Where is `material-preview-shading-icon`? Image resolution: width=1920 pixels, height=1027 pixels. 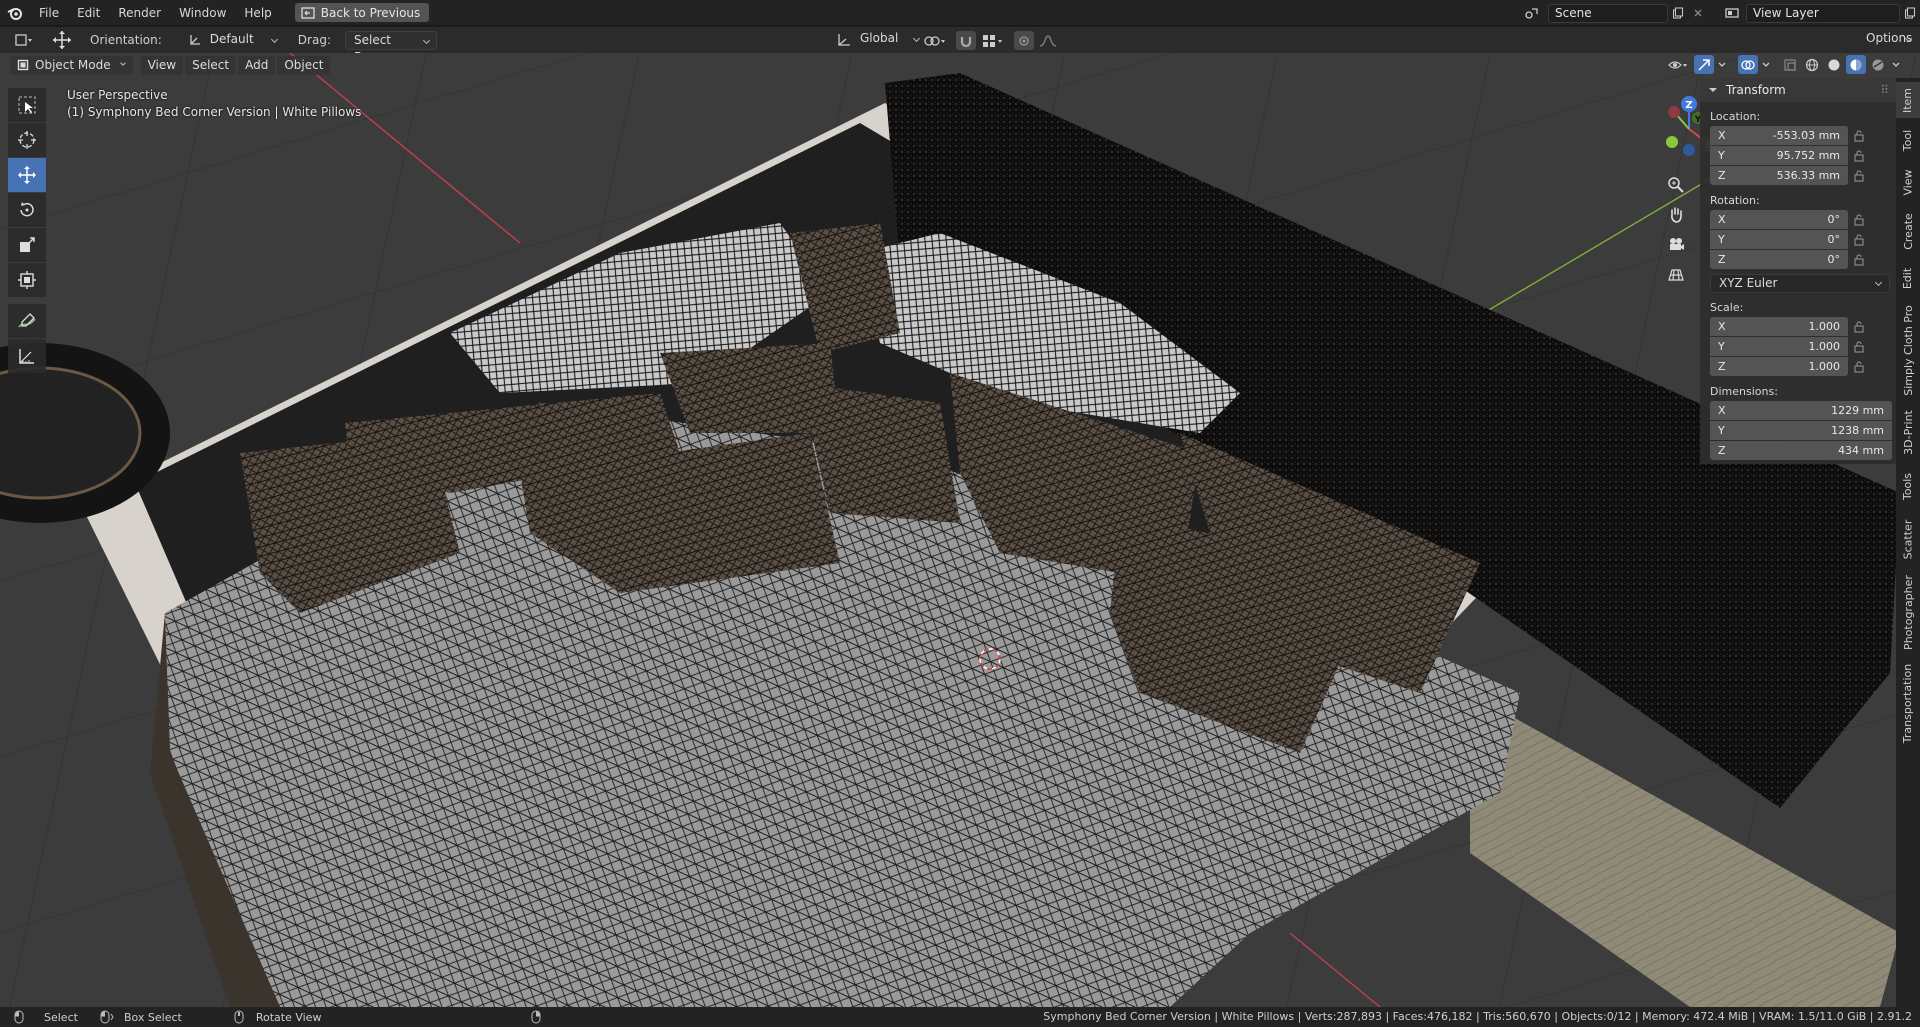
material-preview-shading-icon is located at coordinates (1856, 64).